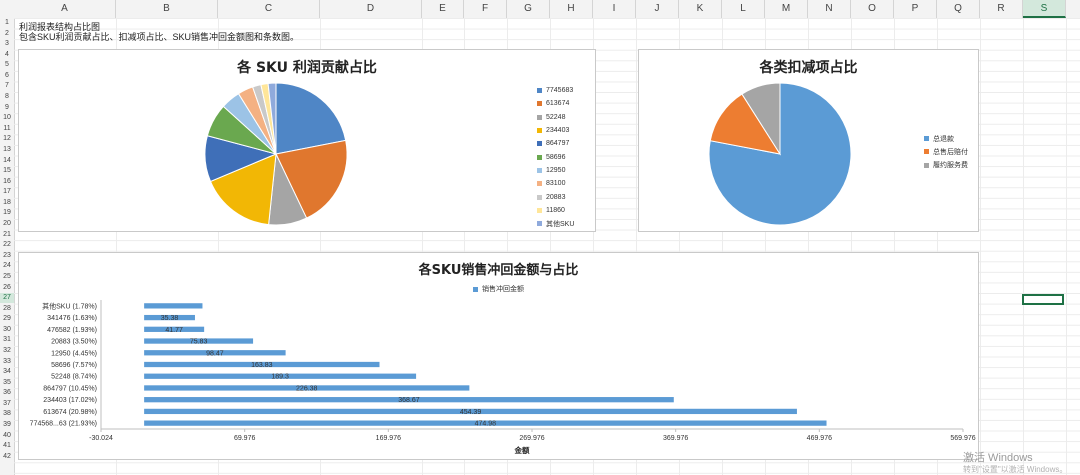 Image resolution: width=1080 pixels, height=475 pixels. Describe the element at coordinates (7, 139) in the screenshot. I see `row-header-12: 12` at that location.